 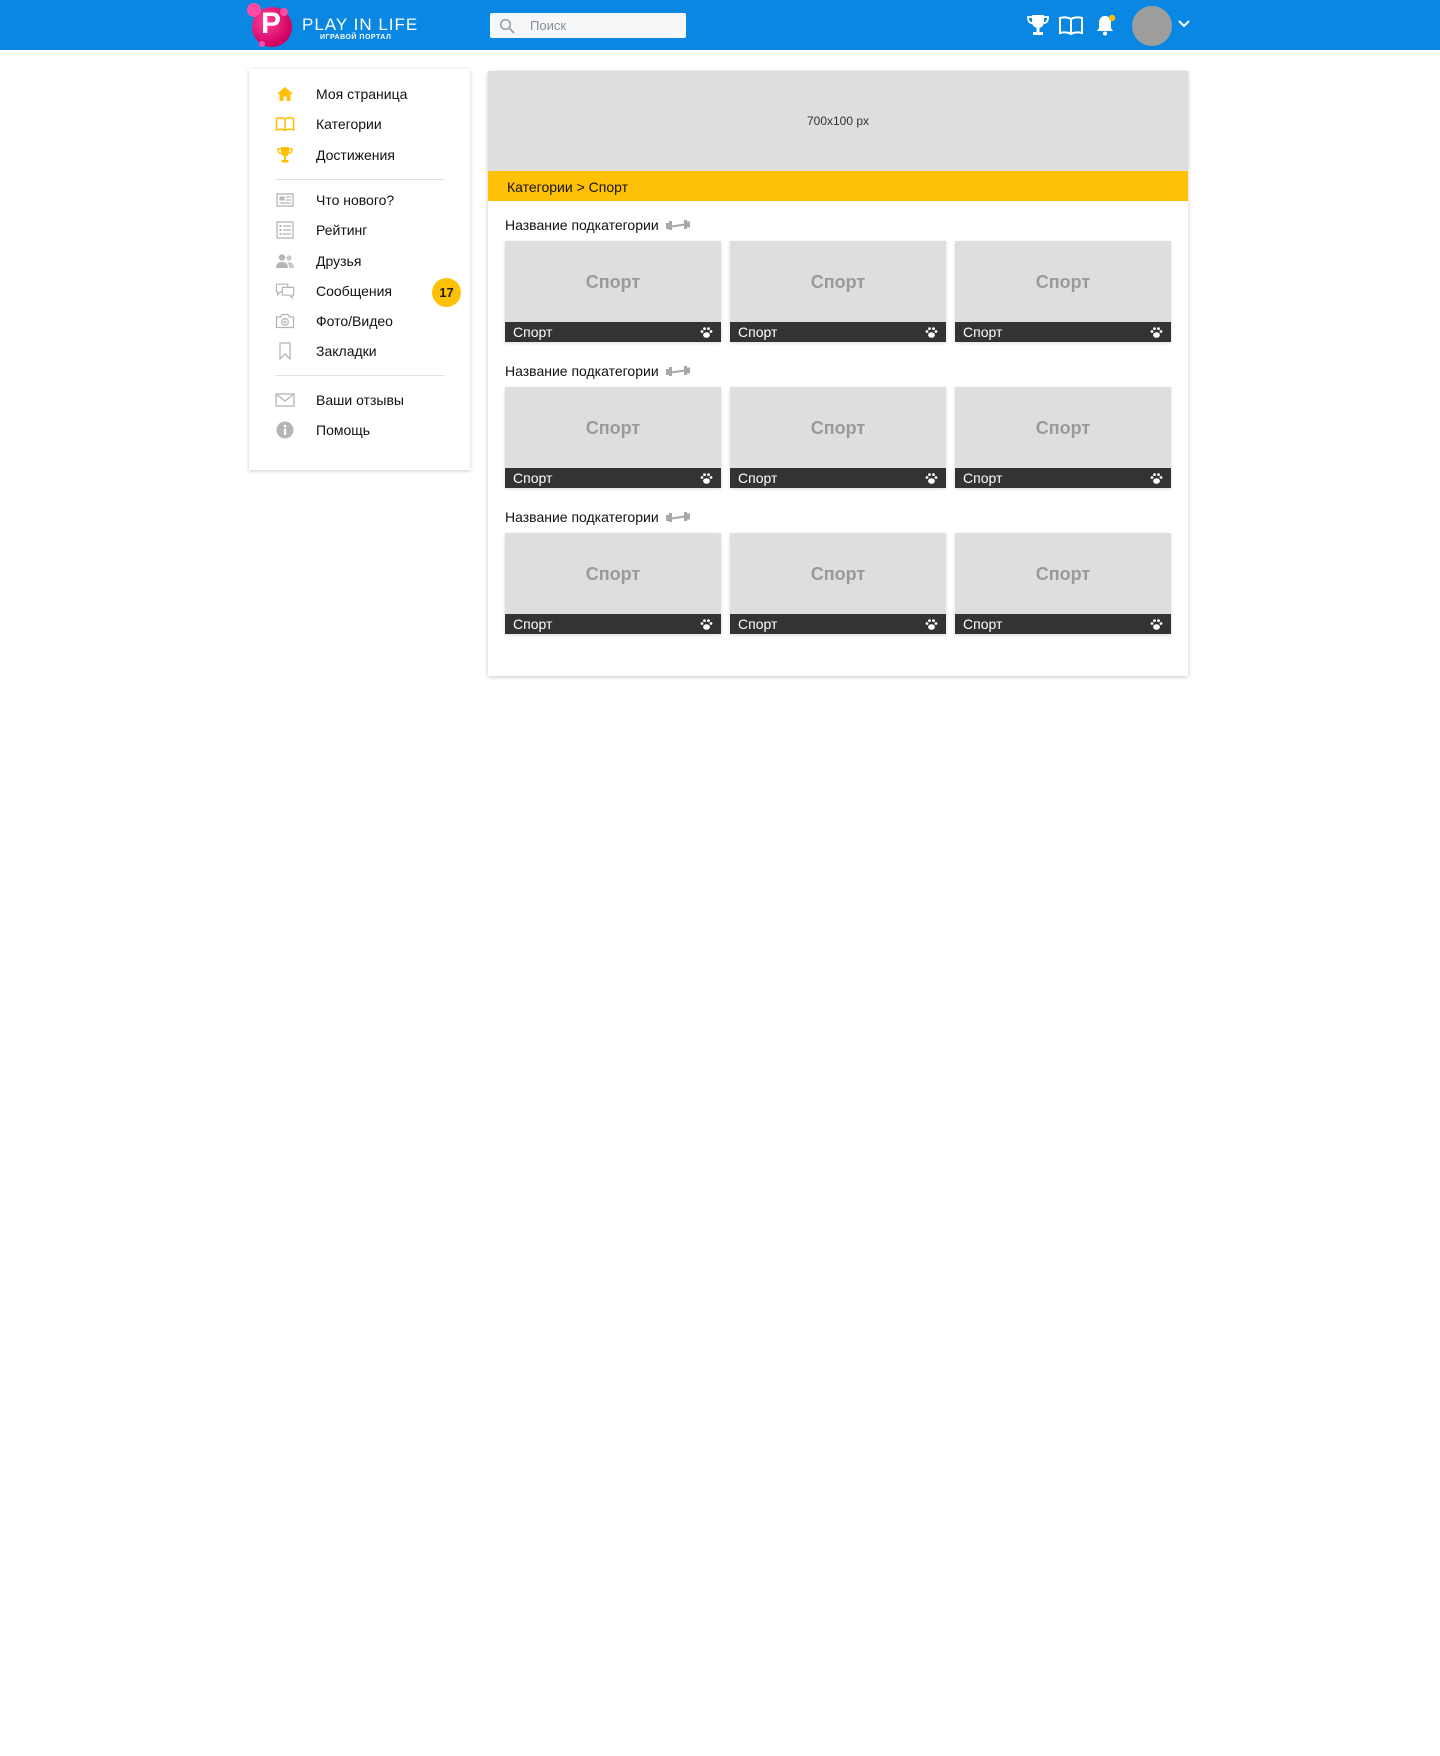 I want to click on sidebar-item-help: Помощь, so click(x=359, y=430).